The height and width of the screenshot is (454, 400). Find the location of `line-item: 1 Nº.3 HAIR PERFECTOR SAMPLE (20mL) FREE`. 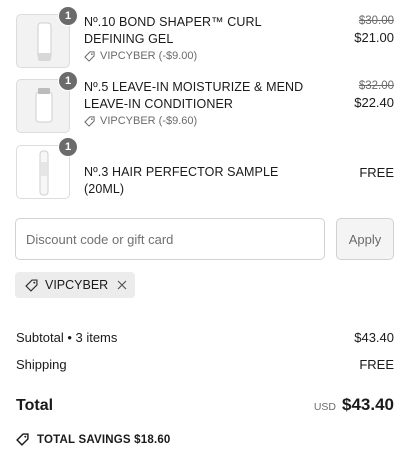

line-item: 1 Nº.3 HAIR PERFECTOR SAMPLE (20mL) FREE is located at coordinates (205, 168).